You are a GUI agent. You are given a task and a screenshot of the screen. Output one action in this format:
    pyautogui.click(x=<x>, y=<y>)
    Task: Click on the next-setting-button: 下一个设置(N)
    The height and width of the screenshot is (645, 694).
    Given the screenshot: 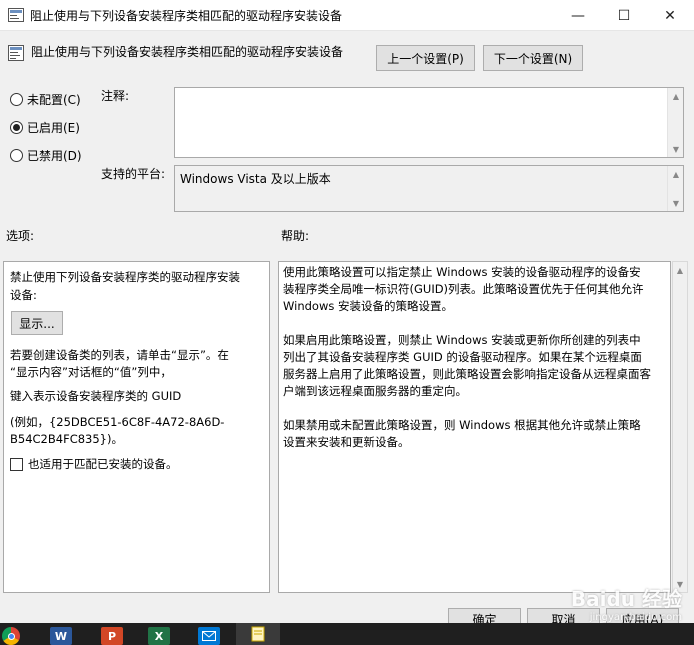 What is the action you would take?
    pyautogui.click(x=533, y=58)
    